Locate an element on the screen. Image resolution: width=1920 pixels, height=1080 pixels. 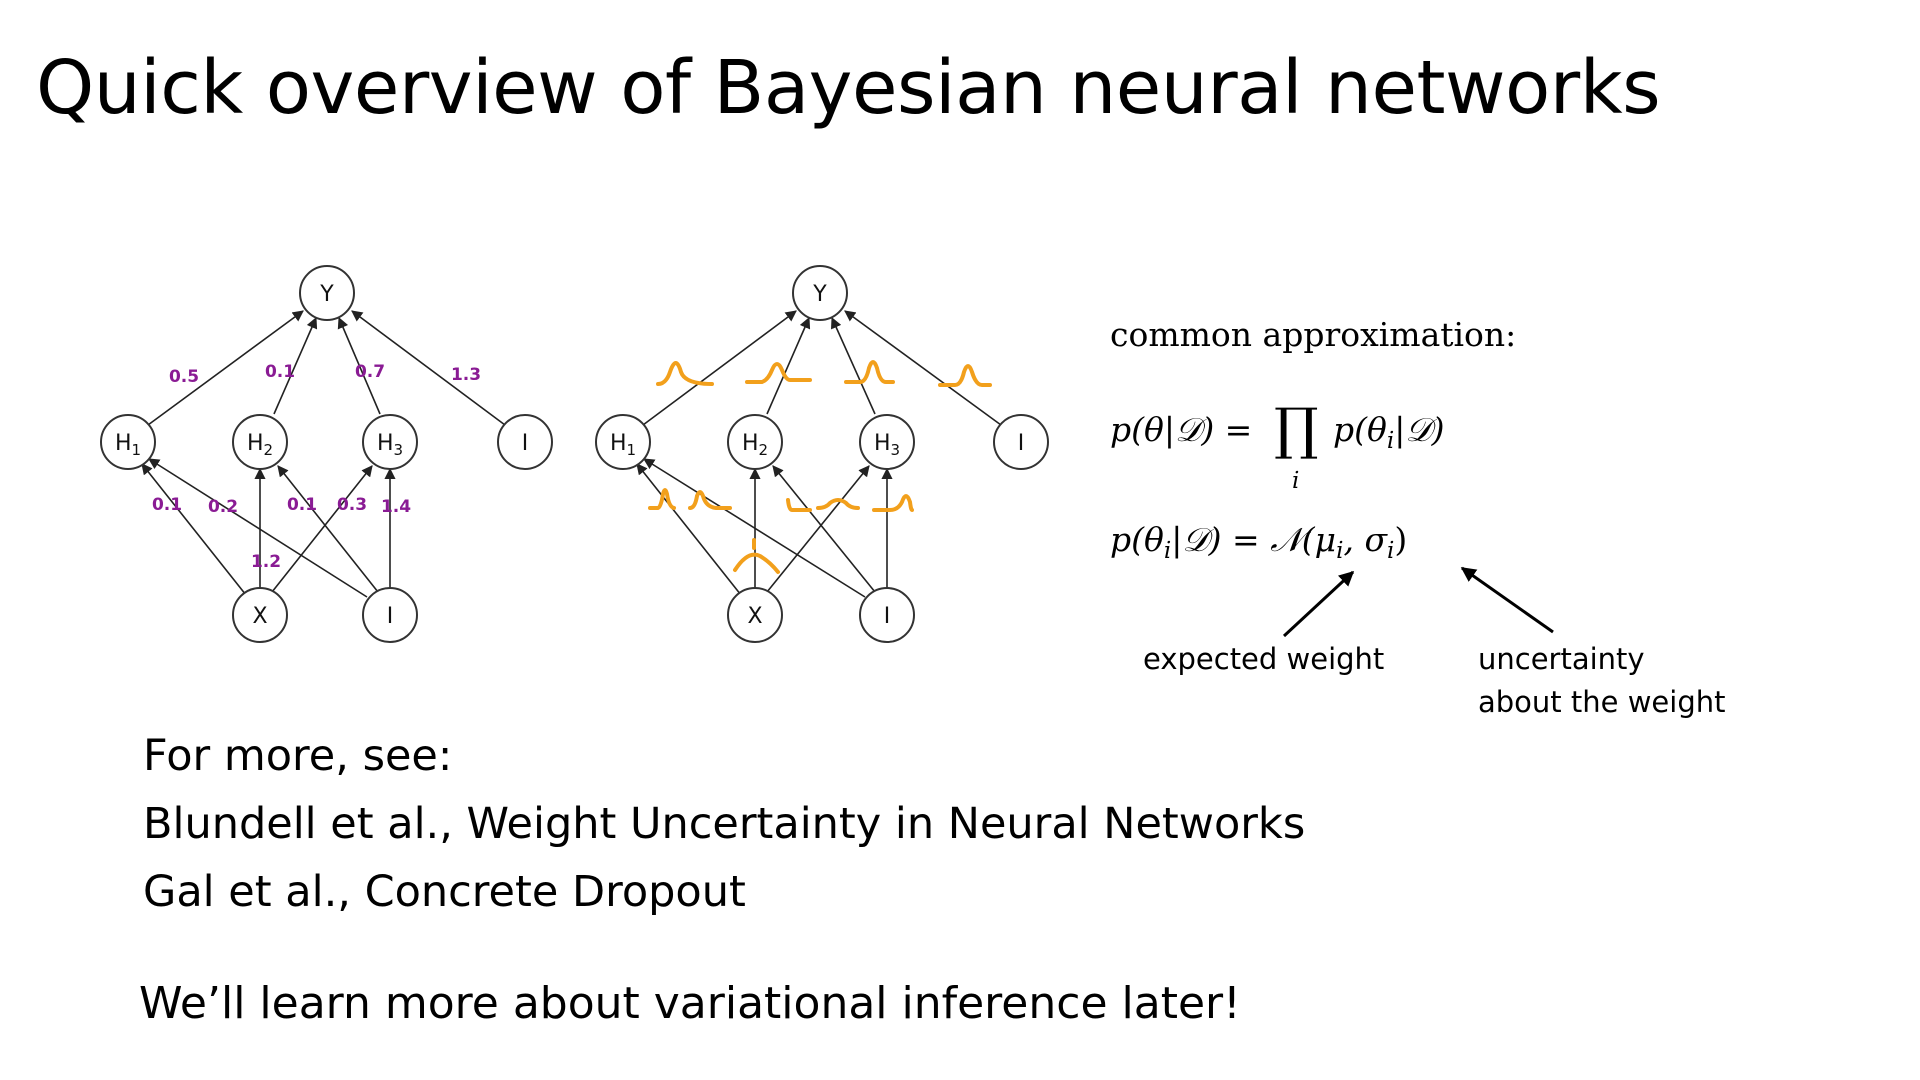
weight-label: 0.3 is located at coordinates (352, 505).